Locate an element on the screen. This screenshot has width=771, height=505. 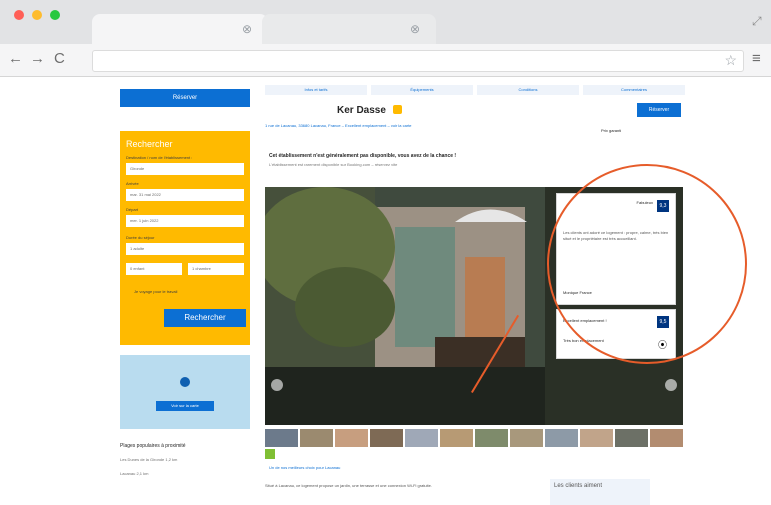
address-row: ← → C ☆ ≡ is located at coordinates (385, 60).